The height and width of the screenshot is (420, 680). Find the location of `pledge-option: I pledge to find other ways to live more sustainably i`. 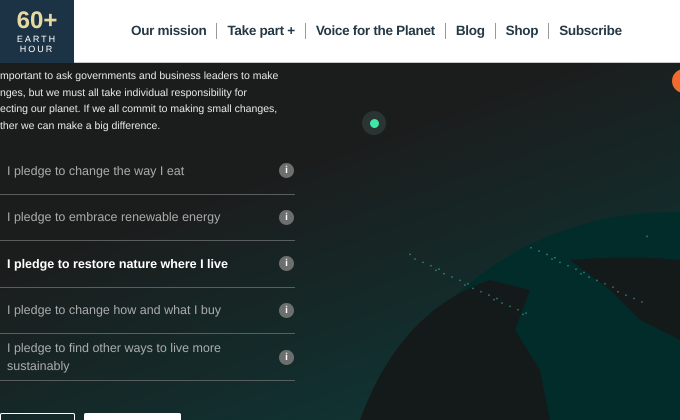

pledge-option: I pledge to find other ways to live more sustainably i is located at coordinates (147, 357).